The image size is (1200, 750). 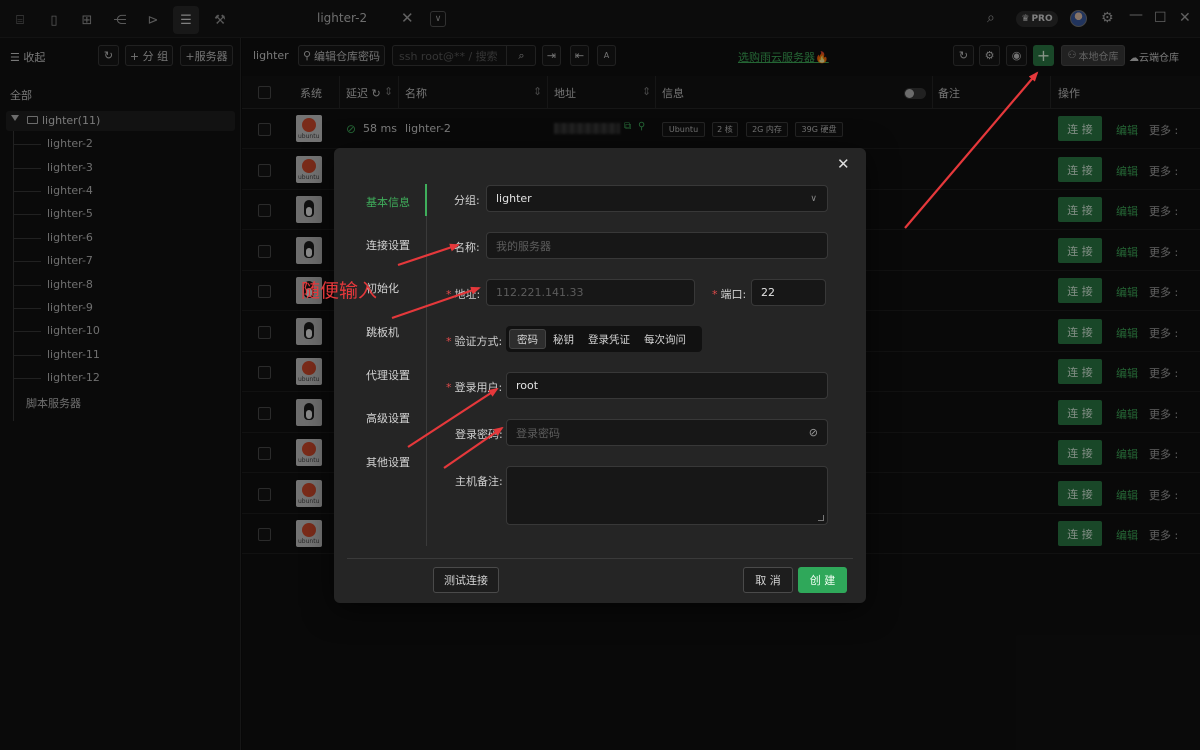 I want to click on group-label: 分组:, so click(x=467, y=200).